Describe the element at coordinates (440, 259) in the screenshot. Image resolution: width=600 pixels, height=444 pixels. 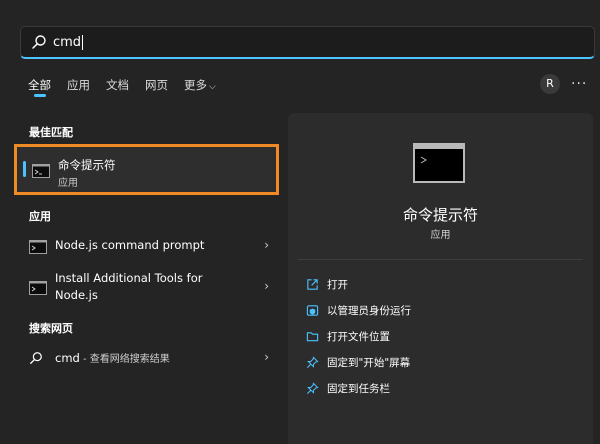
I see `divider` at that location.